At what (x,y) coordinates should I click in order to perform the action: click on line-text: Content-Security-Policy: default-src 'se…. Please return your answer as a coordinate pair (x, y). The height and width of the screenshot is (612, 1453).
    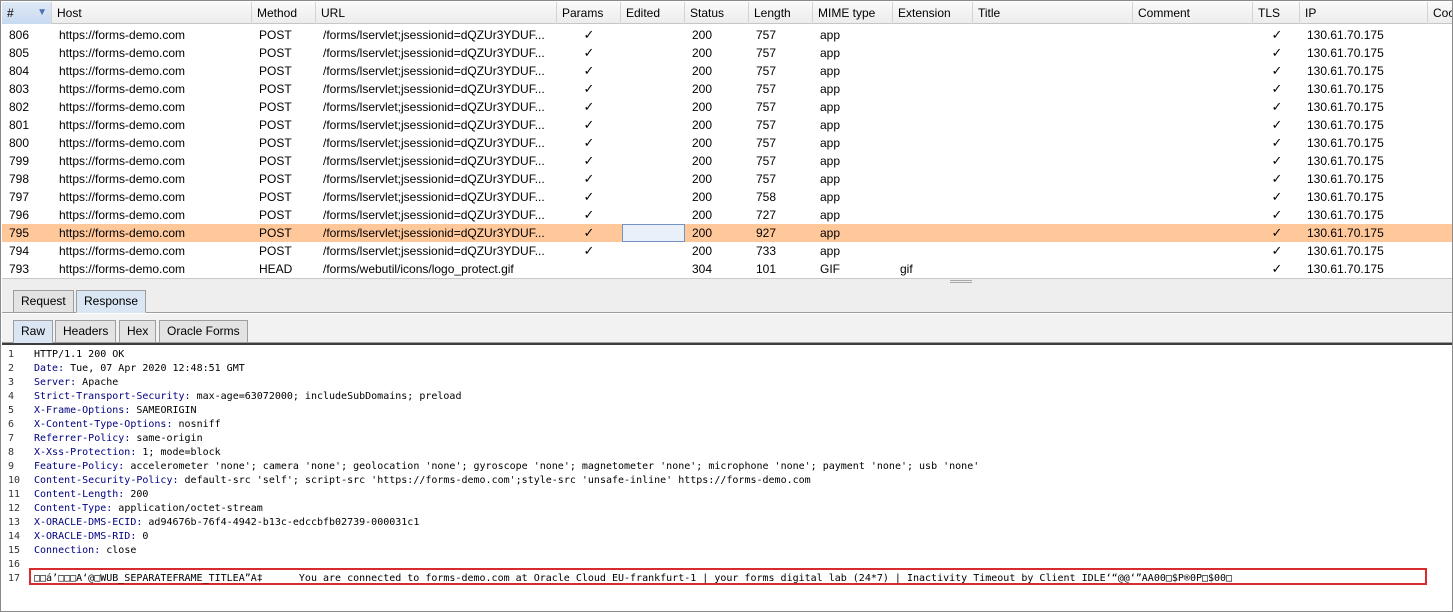
    Looking at the image, I should click on (422, 480).